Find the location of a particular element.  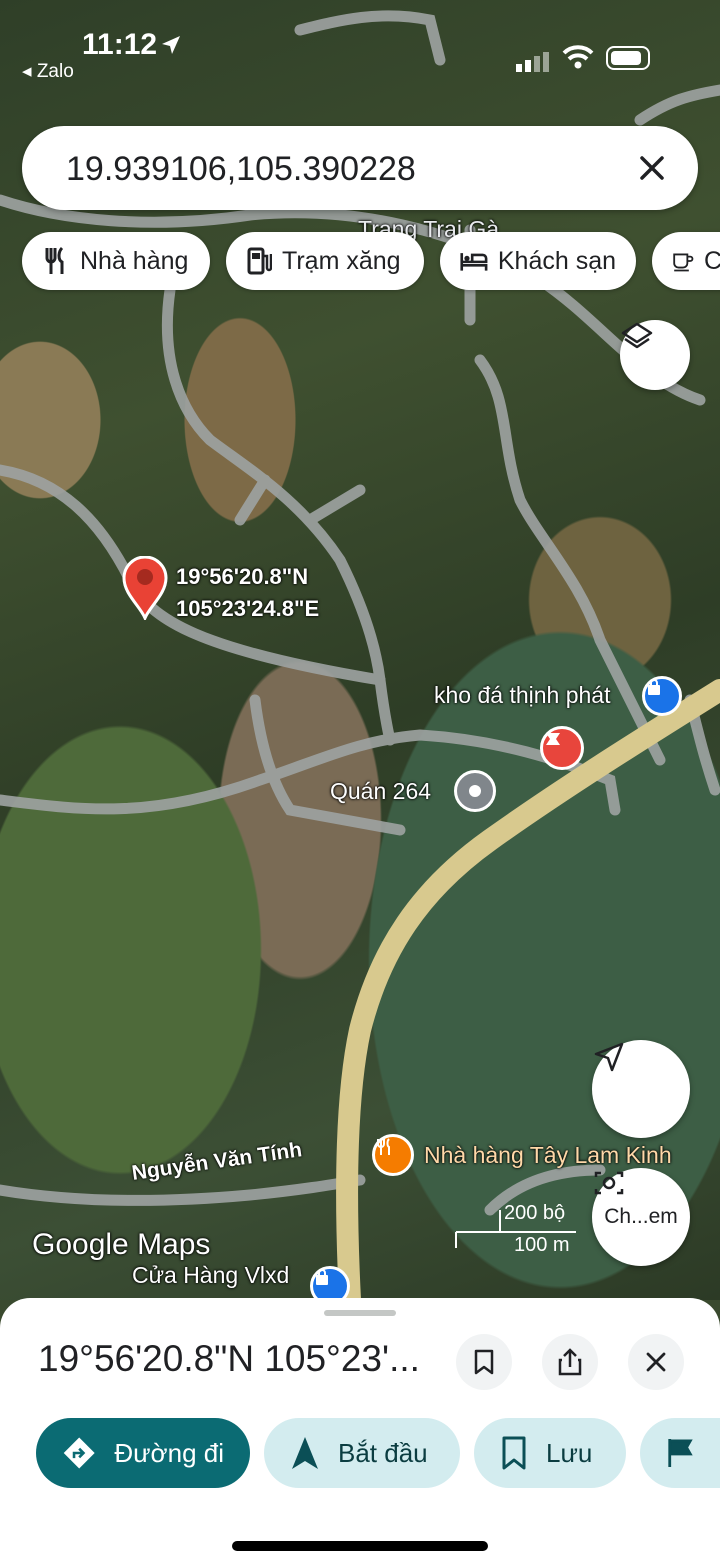

directions-icon is located at coordinates (79, 1453).